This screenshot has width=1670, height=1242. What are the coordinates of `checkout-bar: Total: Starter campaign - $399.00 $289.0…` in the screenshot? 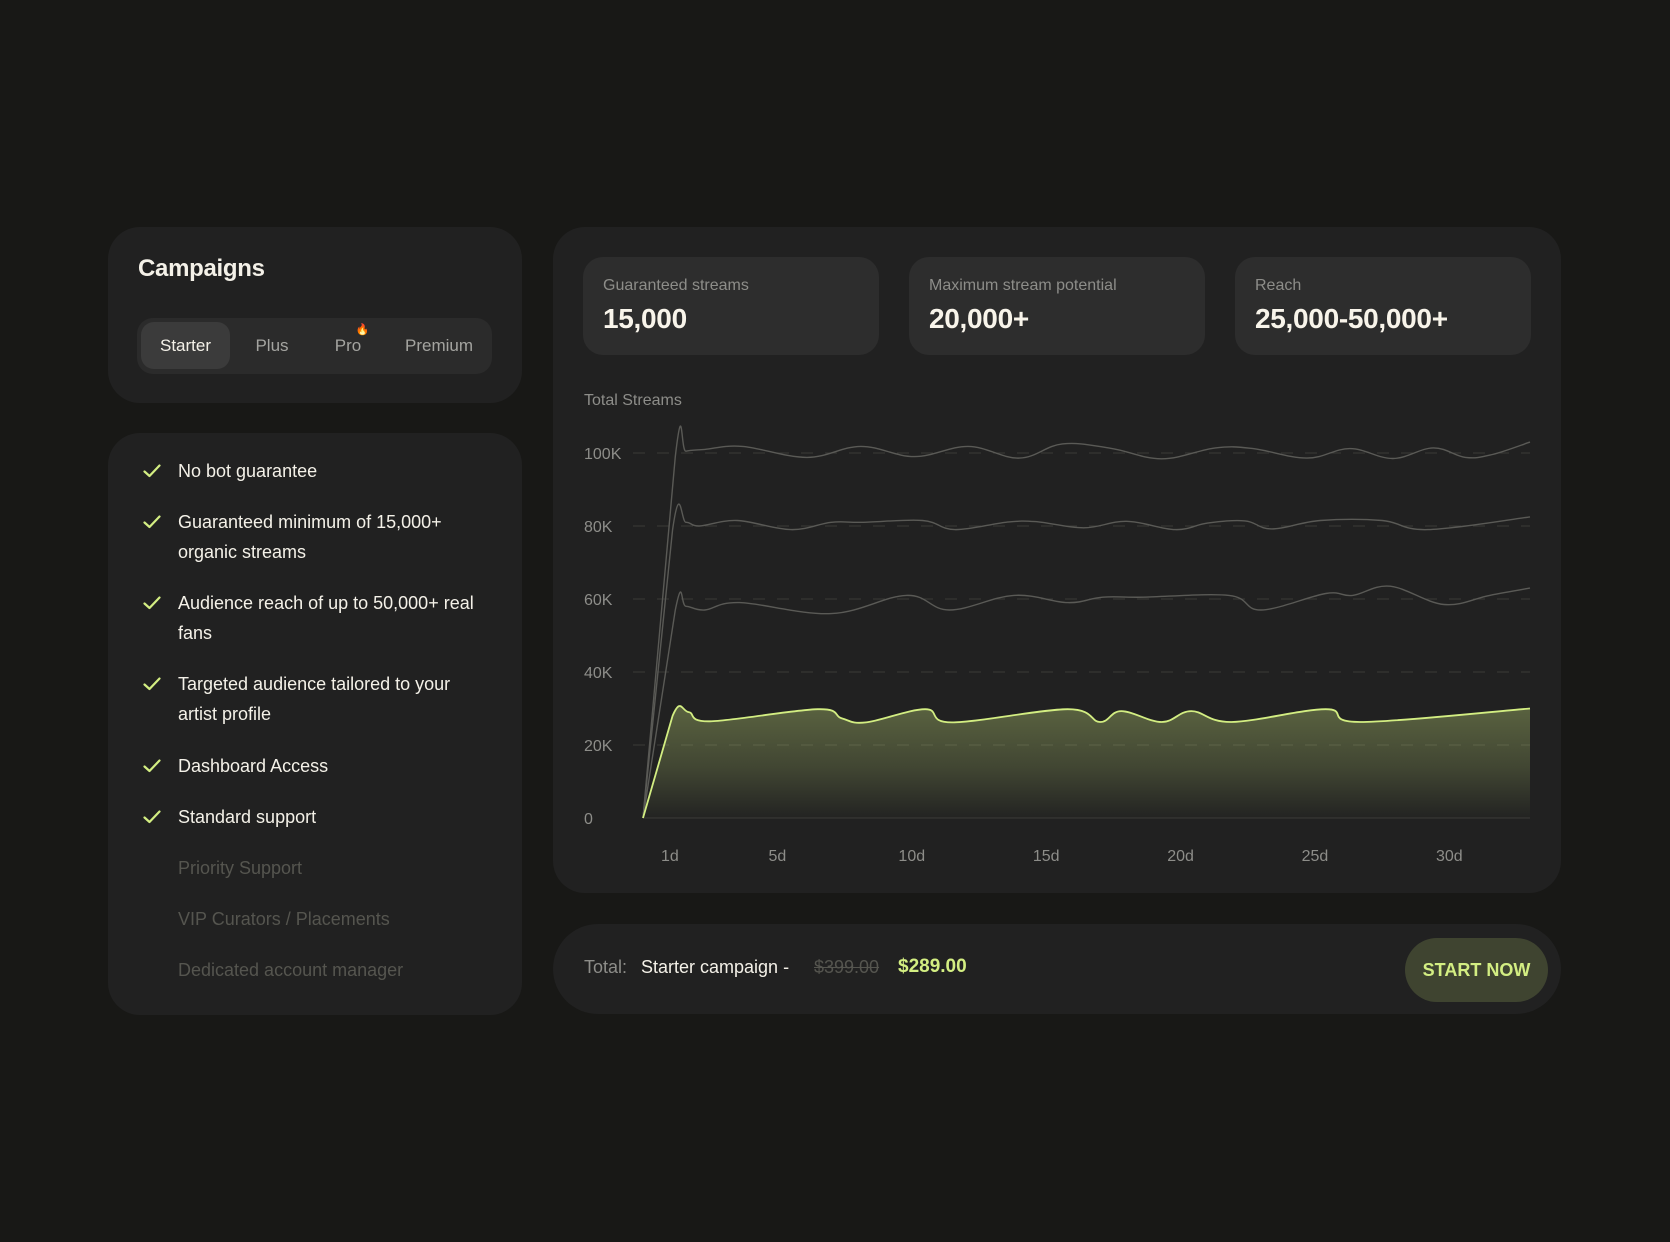 It's located at (1057, 969).